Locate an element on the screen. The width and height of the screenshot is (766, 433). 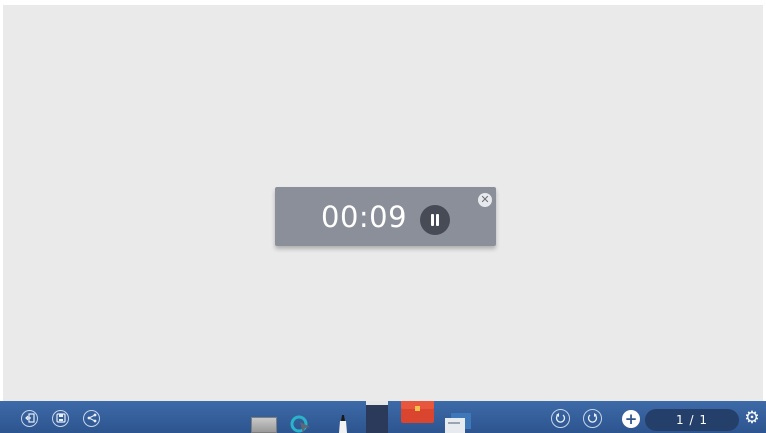
select-tool-icon is located at coordinates (301, 423).